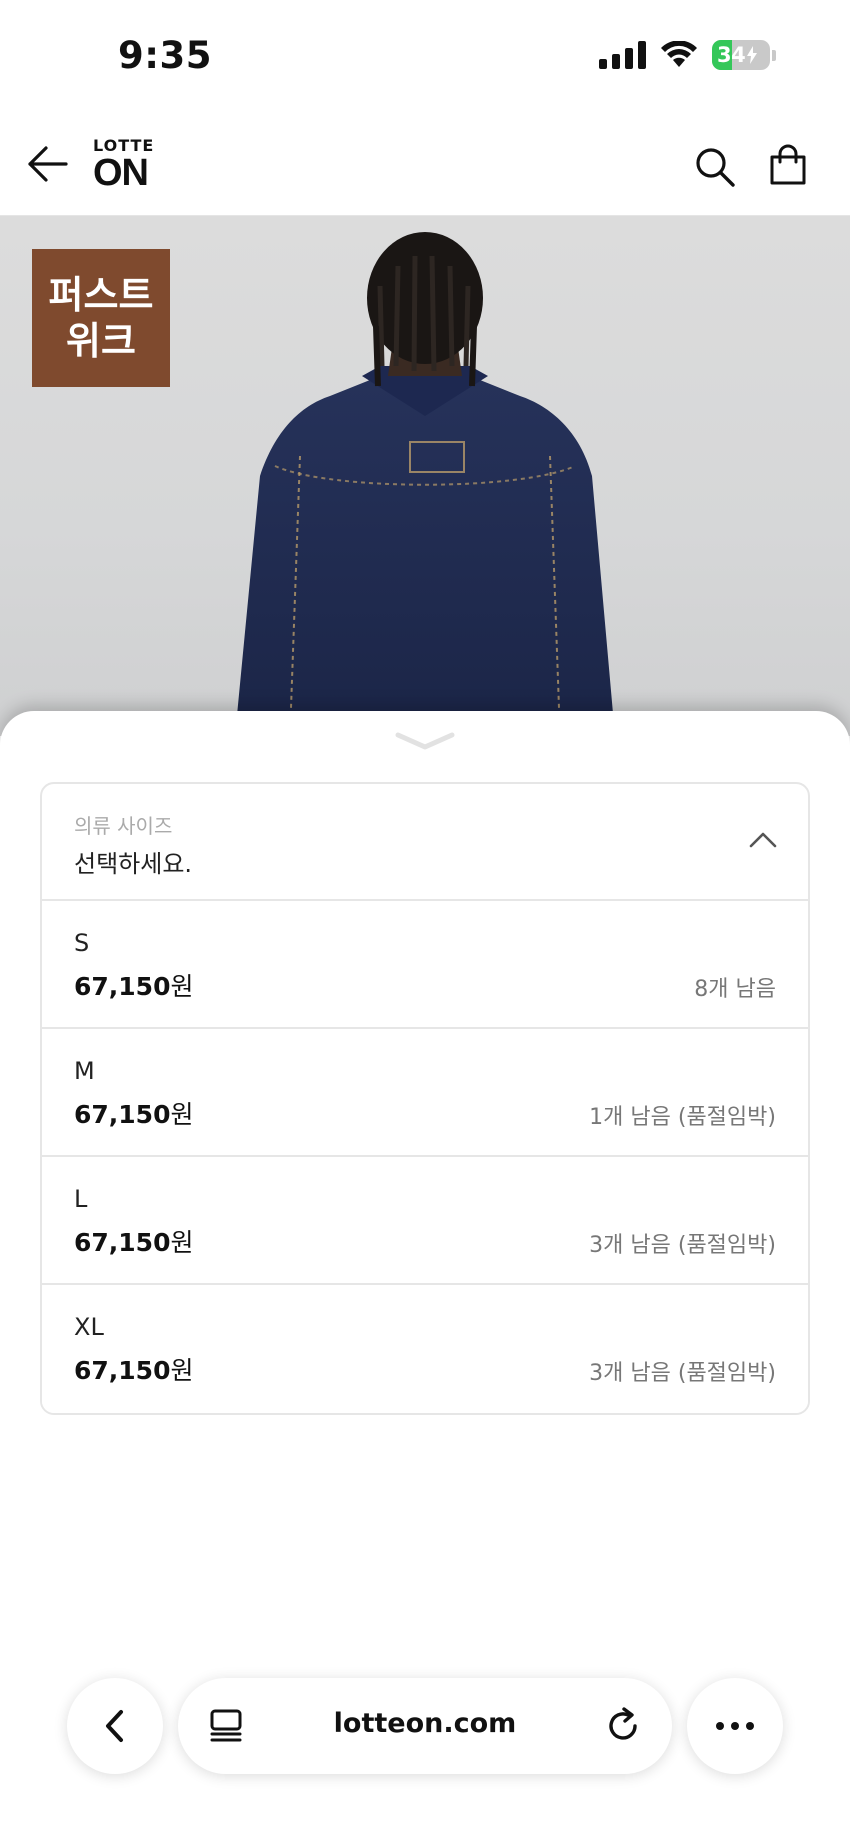 The width and height of the screenshot is (850, 1842). I want to click on more-icon, so click(735, 1726).